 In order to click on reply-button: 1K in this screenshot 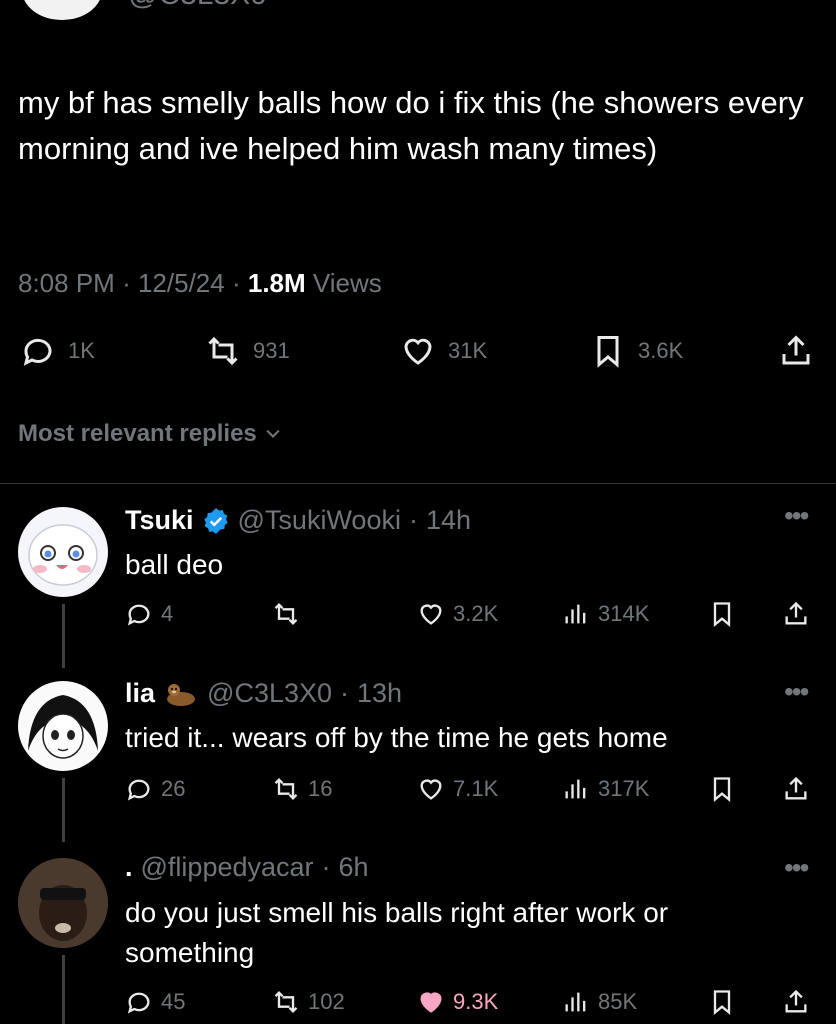, I will do `click(57, 351)`.